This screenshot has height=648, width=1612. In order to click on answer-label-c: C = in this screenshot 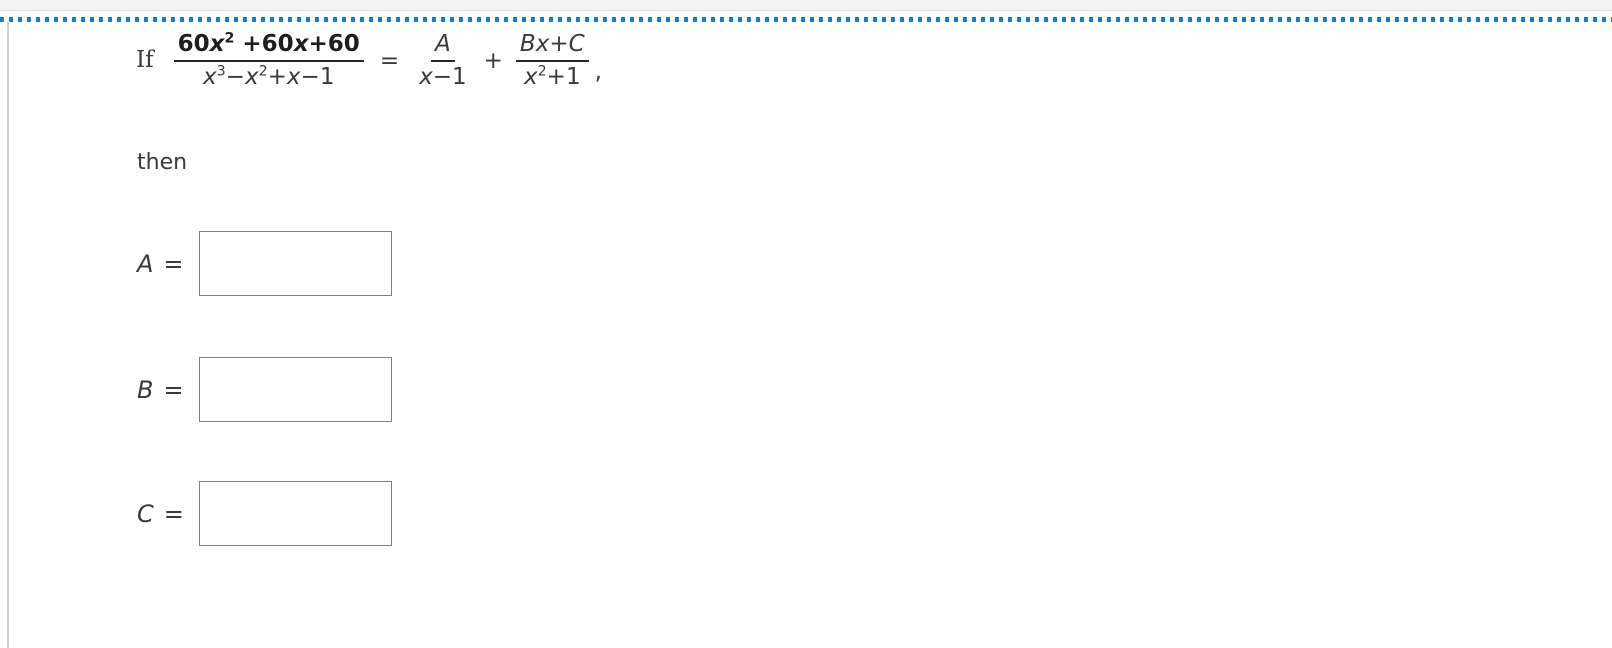, I will do `click(168, 514)`.